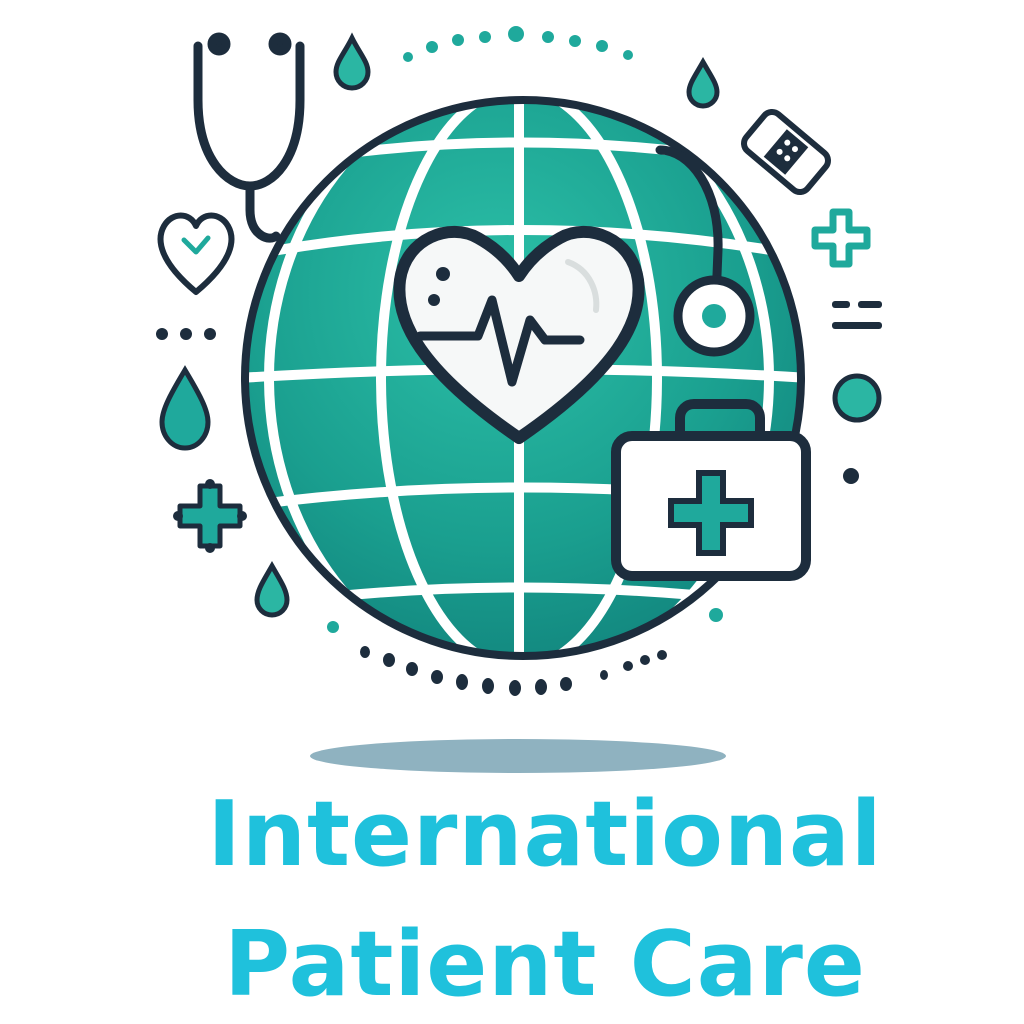  What do you see at coordinates (786, 152) in the screenshot?
I see `bandage-icon` at bounding box center [786, 152].